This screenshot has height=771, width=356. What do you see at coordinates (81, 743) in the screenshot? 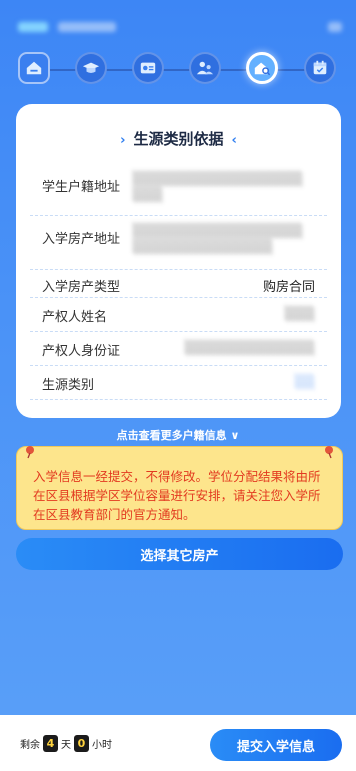
I see `hours-value: 0` at bounding box center [81, 743].